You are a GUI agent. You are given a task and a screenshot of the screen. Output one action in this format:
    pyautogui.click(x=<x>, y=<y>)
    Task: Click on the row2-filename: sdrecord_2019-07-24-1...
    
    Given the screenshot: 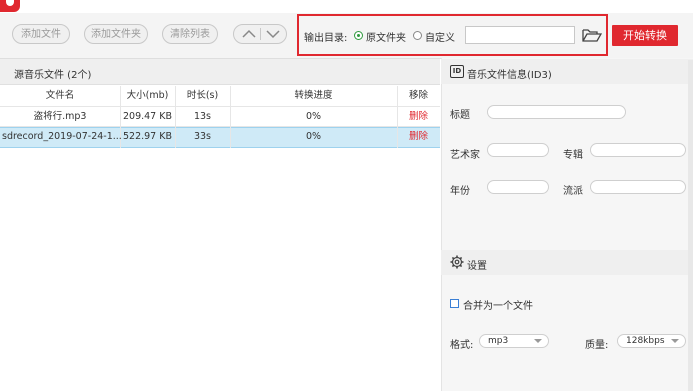 What is the action you would take?
    pyautogui.click(x=61, y=137)
    